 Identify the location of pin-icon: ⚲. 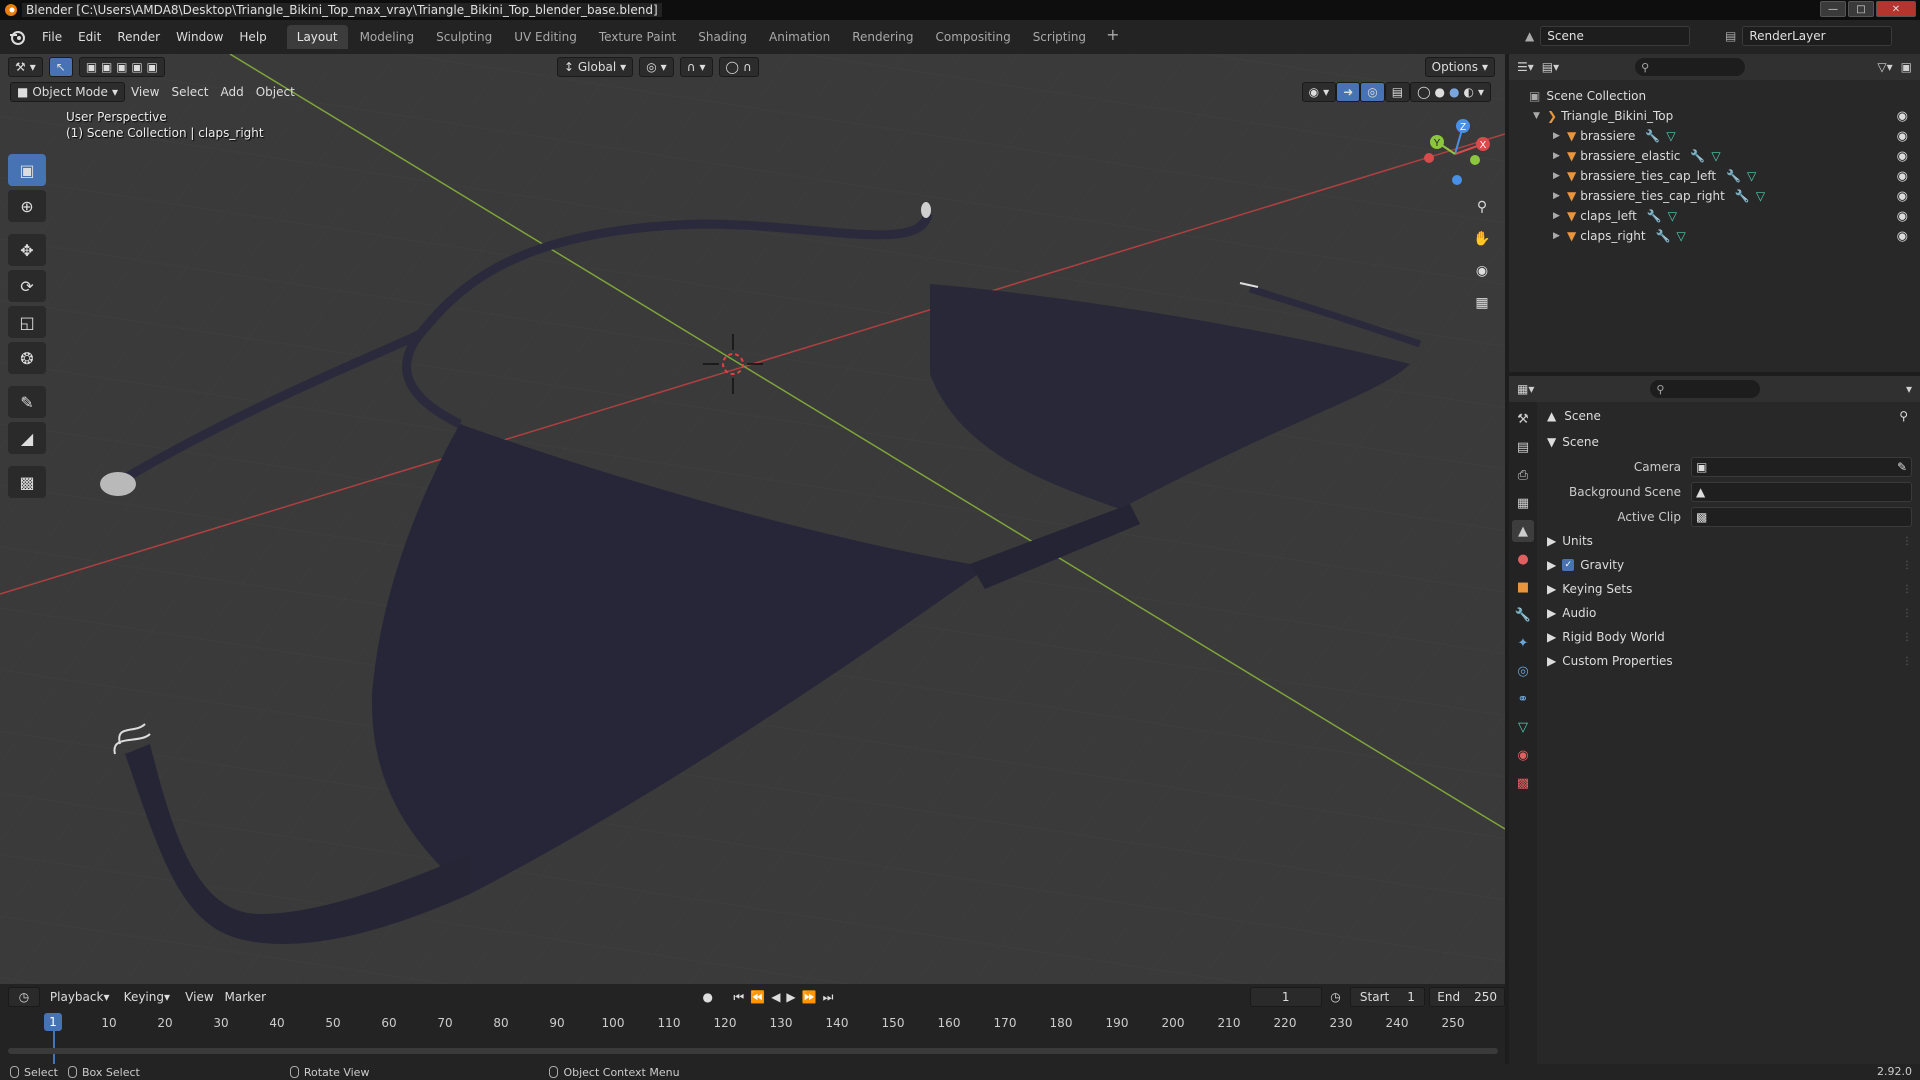
(1903, 416).